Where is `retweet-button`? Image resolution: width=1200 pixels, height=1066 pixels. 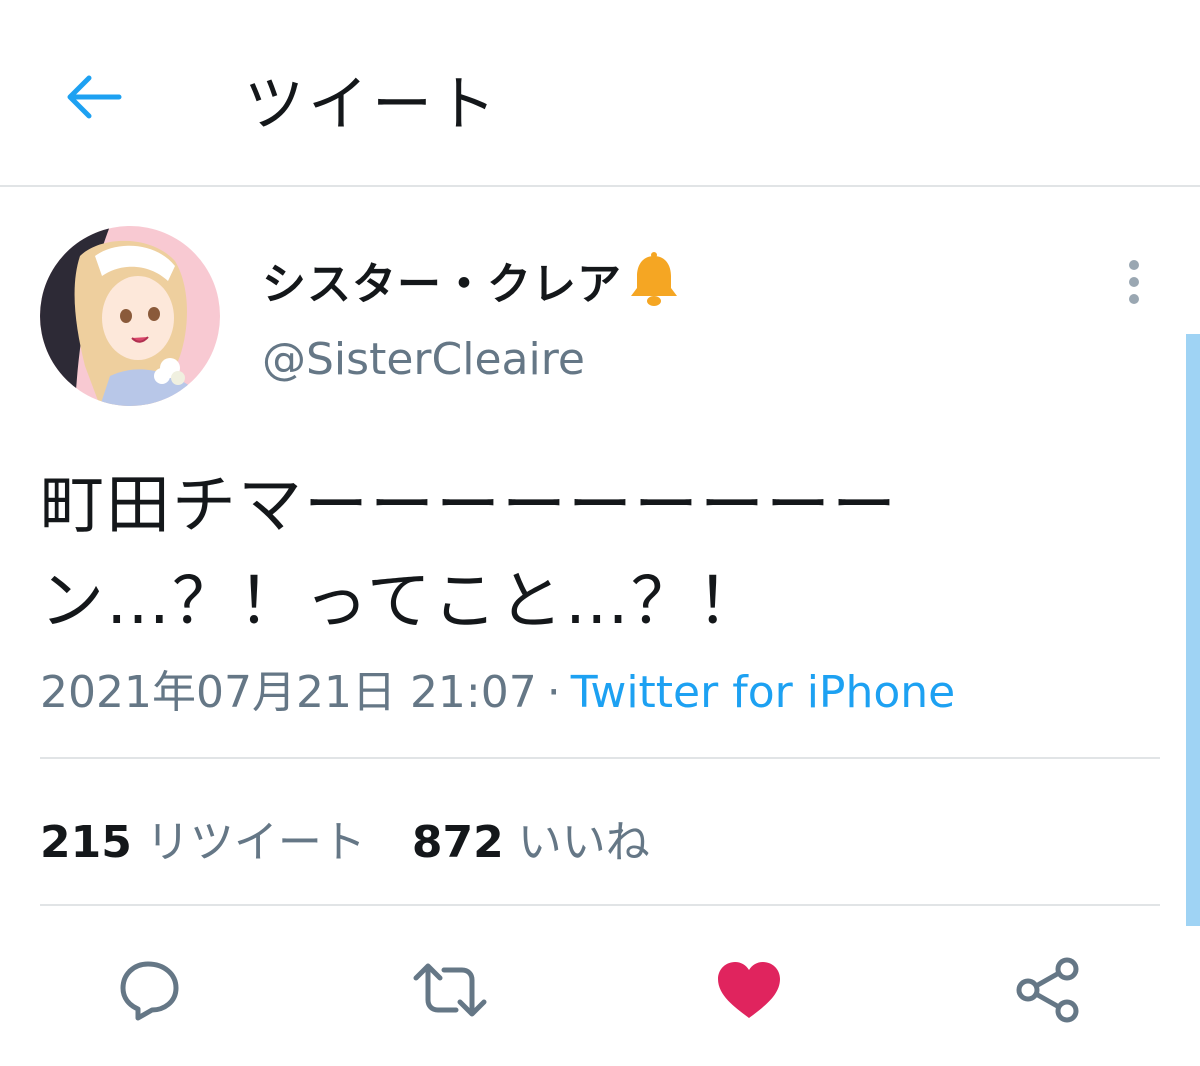
retweet-button is located at coordinates (450, 990).